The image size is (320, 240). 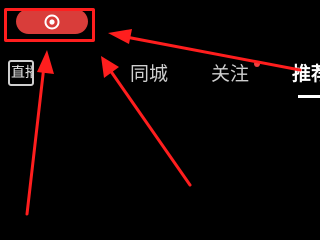 What do you see at coordinates (230, 74) in the screenshot?
I see `tab-follow: 关注` at bounding box center [230, 74].